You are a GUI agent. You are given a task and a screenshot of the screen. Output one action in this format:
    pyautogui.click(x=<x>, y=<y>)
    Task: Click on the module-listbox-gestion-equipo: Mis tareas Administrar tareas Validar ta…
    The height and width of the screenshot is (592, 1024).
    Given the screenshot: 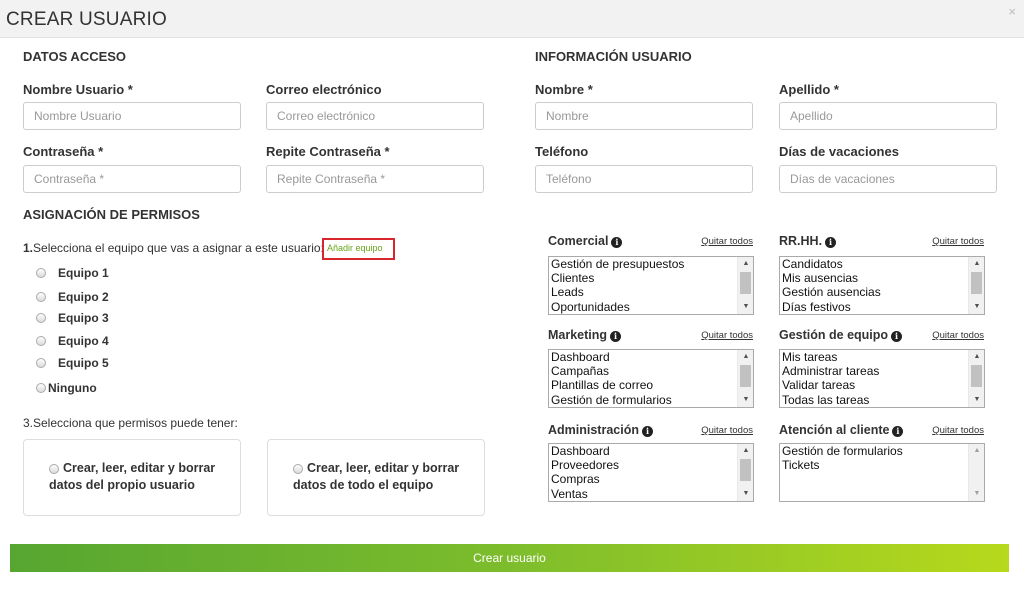 What is the action you would take?
    pyautogui.click(x=882, y=378)
    